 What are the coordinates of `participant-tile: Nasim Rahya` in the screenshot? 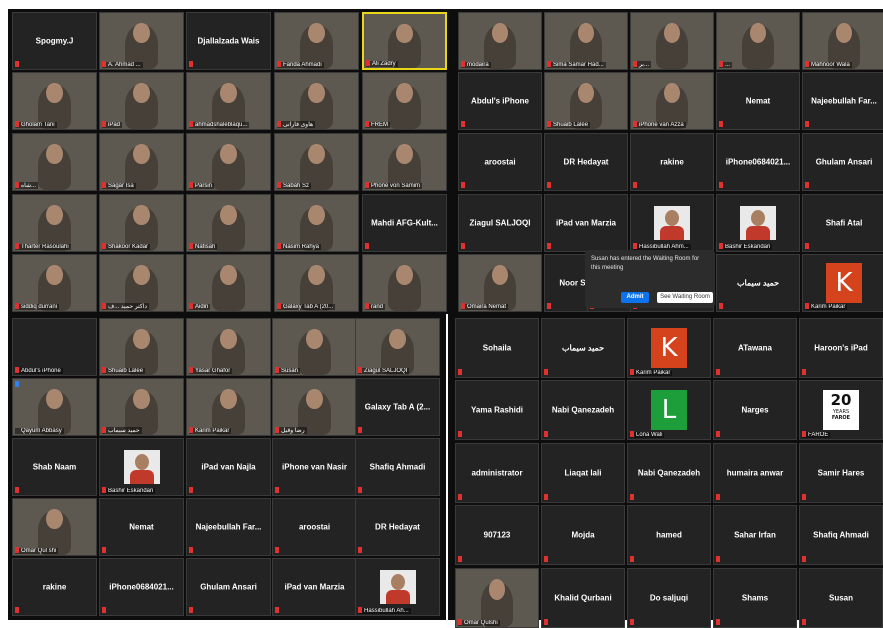 It's located at (316, 223).